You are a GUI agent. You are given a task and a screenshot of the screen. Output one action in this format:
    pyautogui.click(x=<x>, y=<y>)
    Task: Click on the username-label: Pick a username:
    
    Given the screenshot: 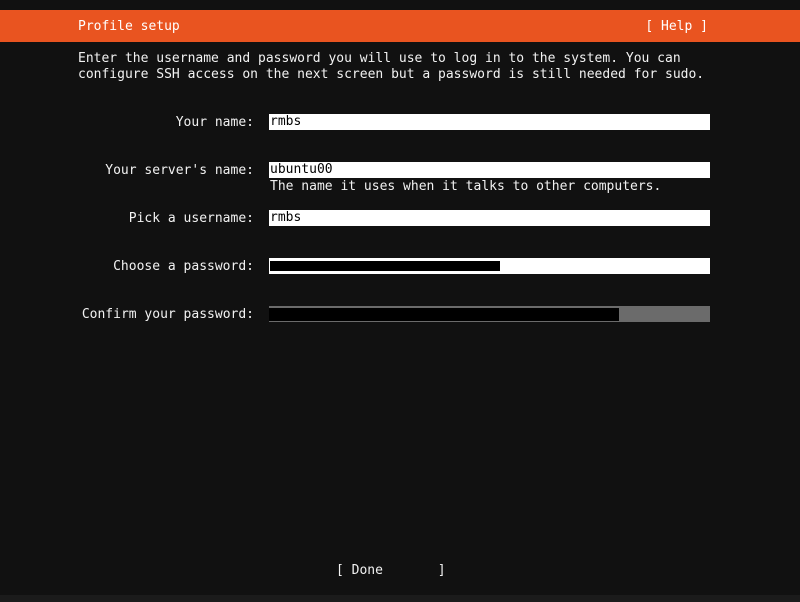 What is the action you would take?
    pyautogui.click(x=191, y=218)
    